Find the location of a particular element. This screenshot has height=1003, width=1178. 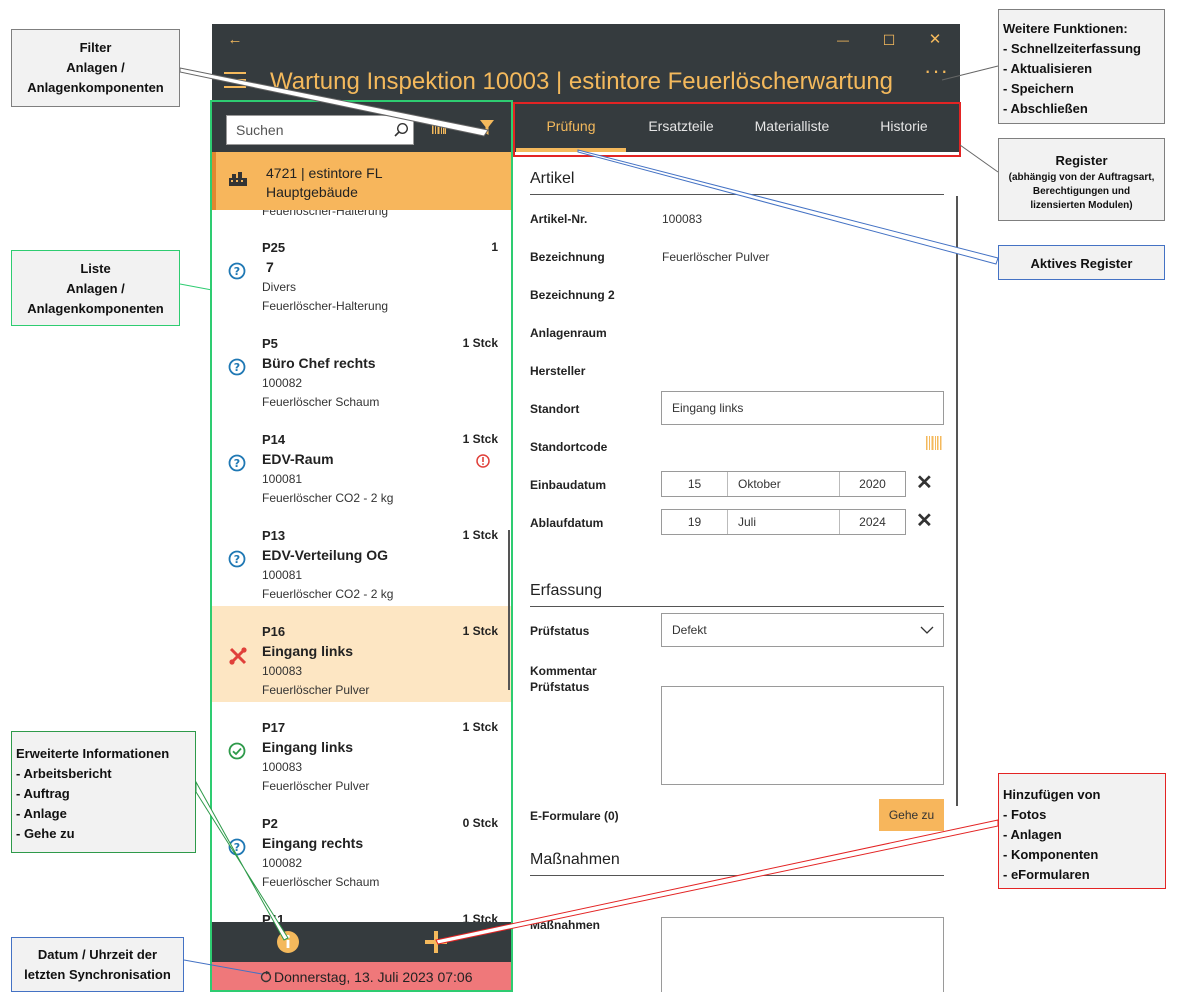

callout-hinzu-line: - Fotos is located at coordinates (1025, 814).